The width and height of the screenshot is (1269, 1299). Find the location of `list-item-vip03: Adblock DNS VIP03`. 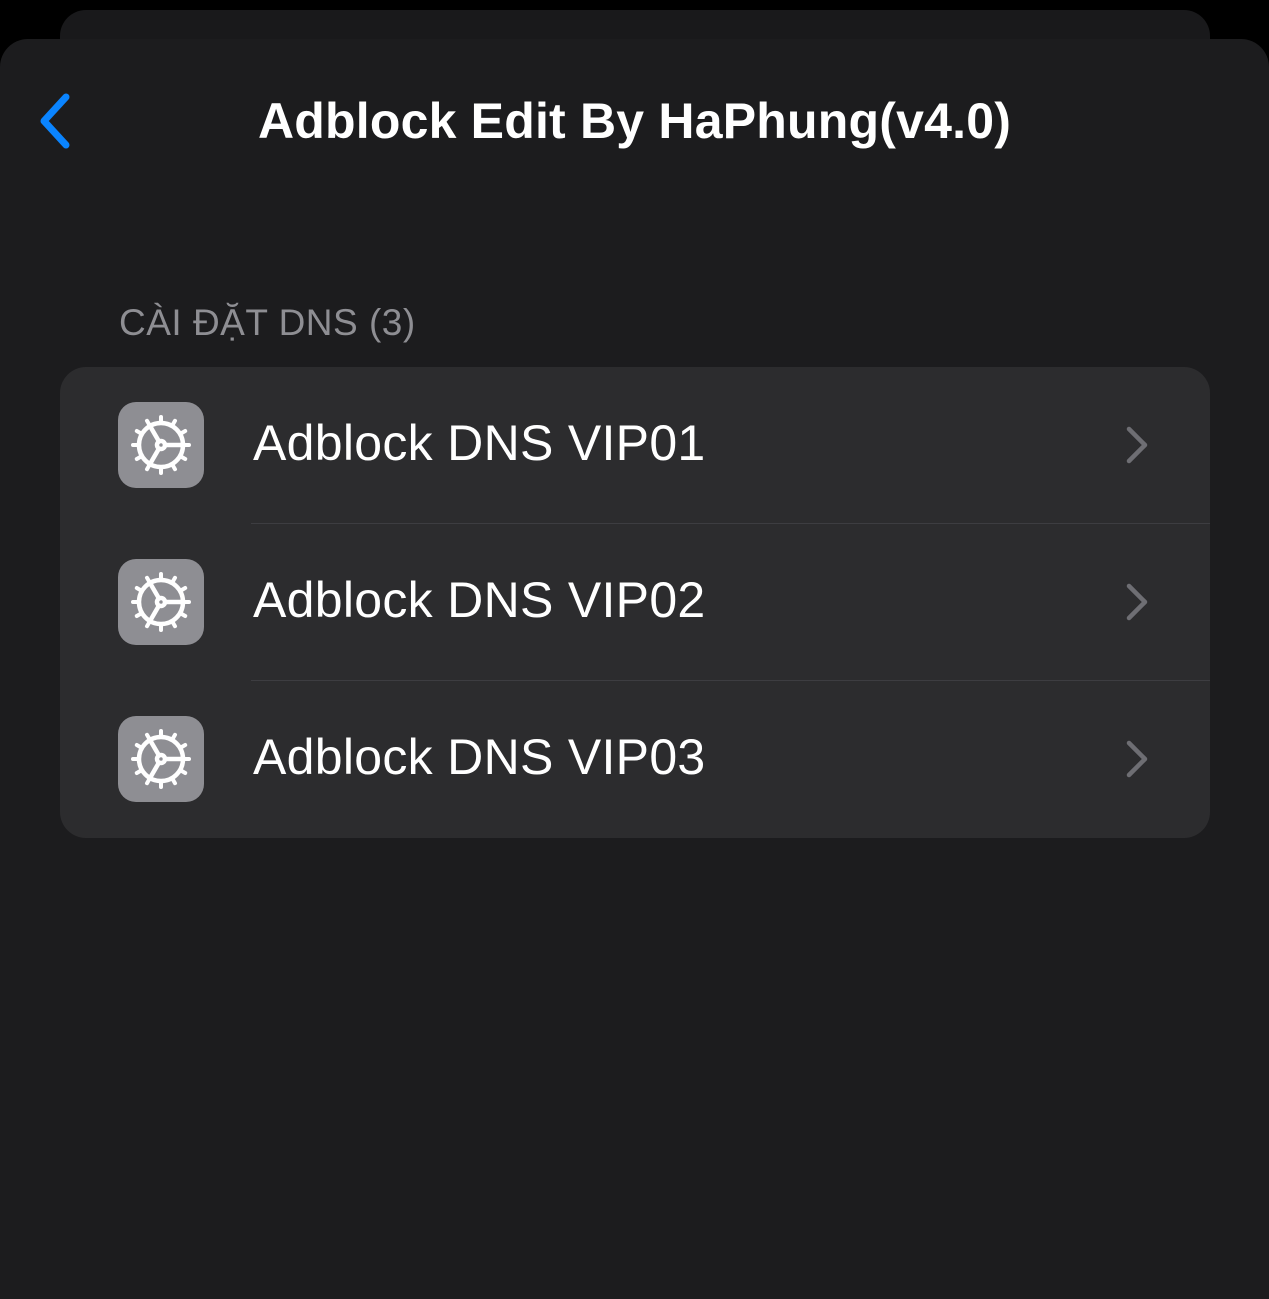

list-item-vip03: Adblock DNS VIP03 is located at coordinates (635, 759).